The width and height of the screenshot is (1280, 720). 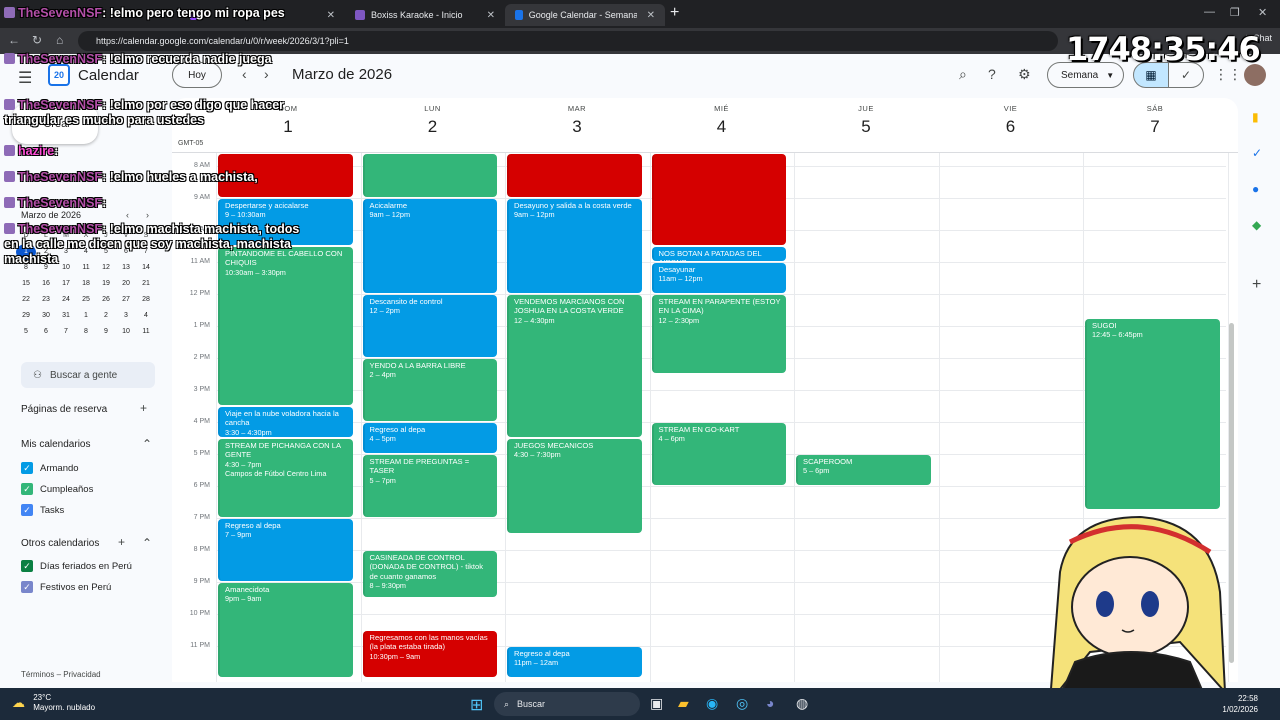 I want to click on edge-icon: ◉, so click(x=712, y=703).